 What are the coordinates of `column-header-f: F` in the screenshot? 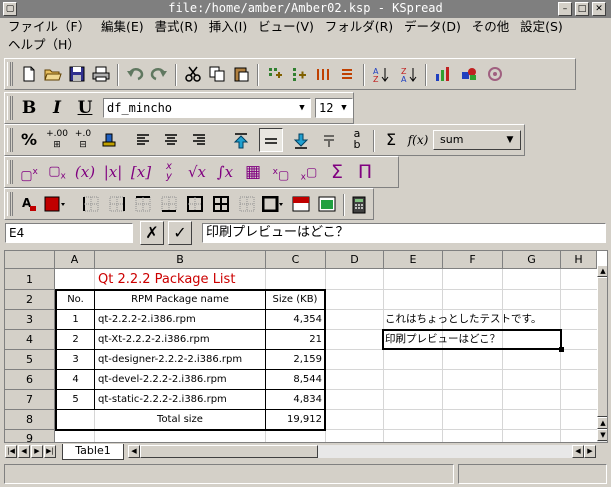 It's located at (473, 260).